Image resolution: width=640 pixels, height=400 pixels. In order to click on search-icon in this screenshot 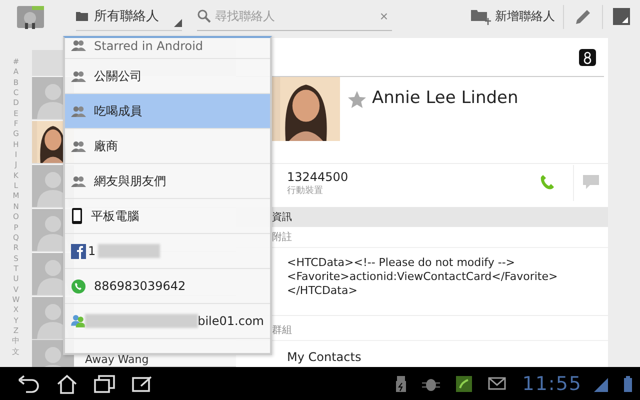, I will do `click(204, 16)`.